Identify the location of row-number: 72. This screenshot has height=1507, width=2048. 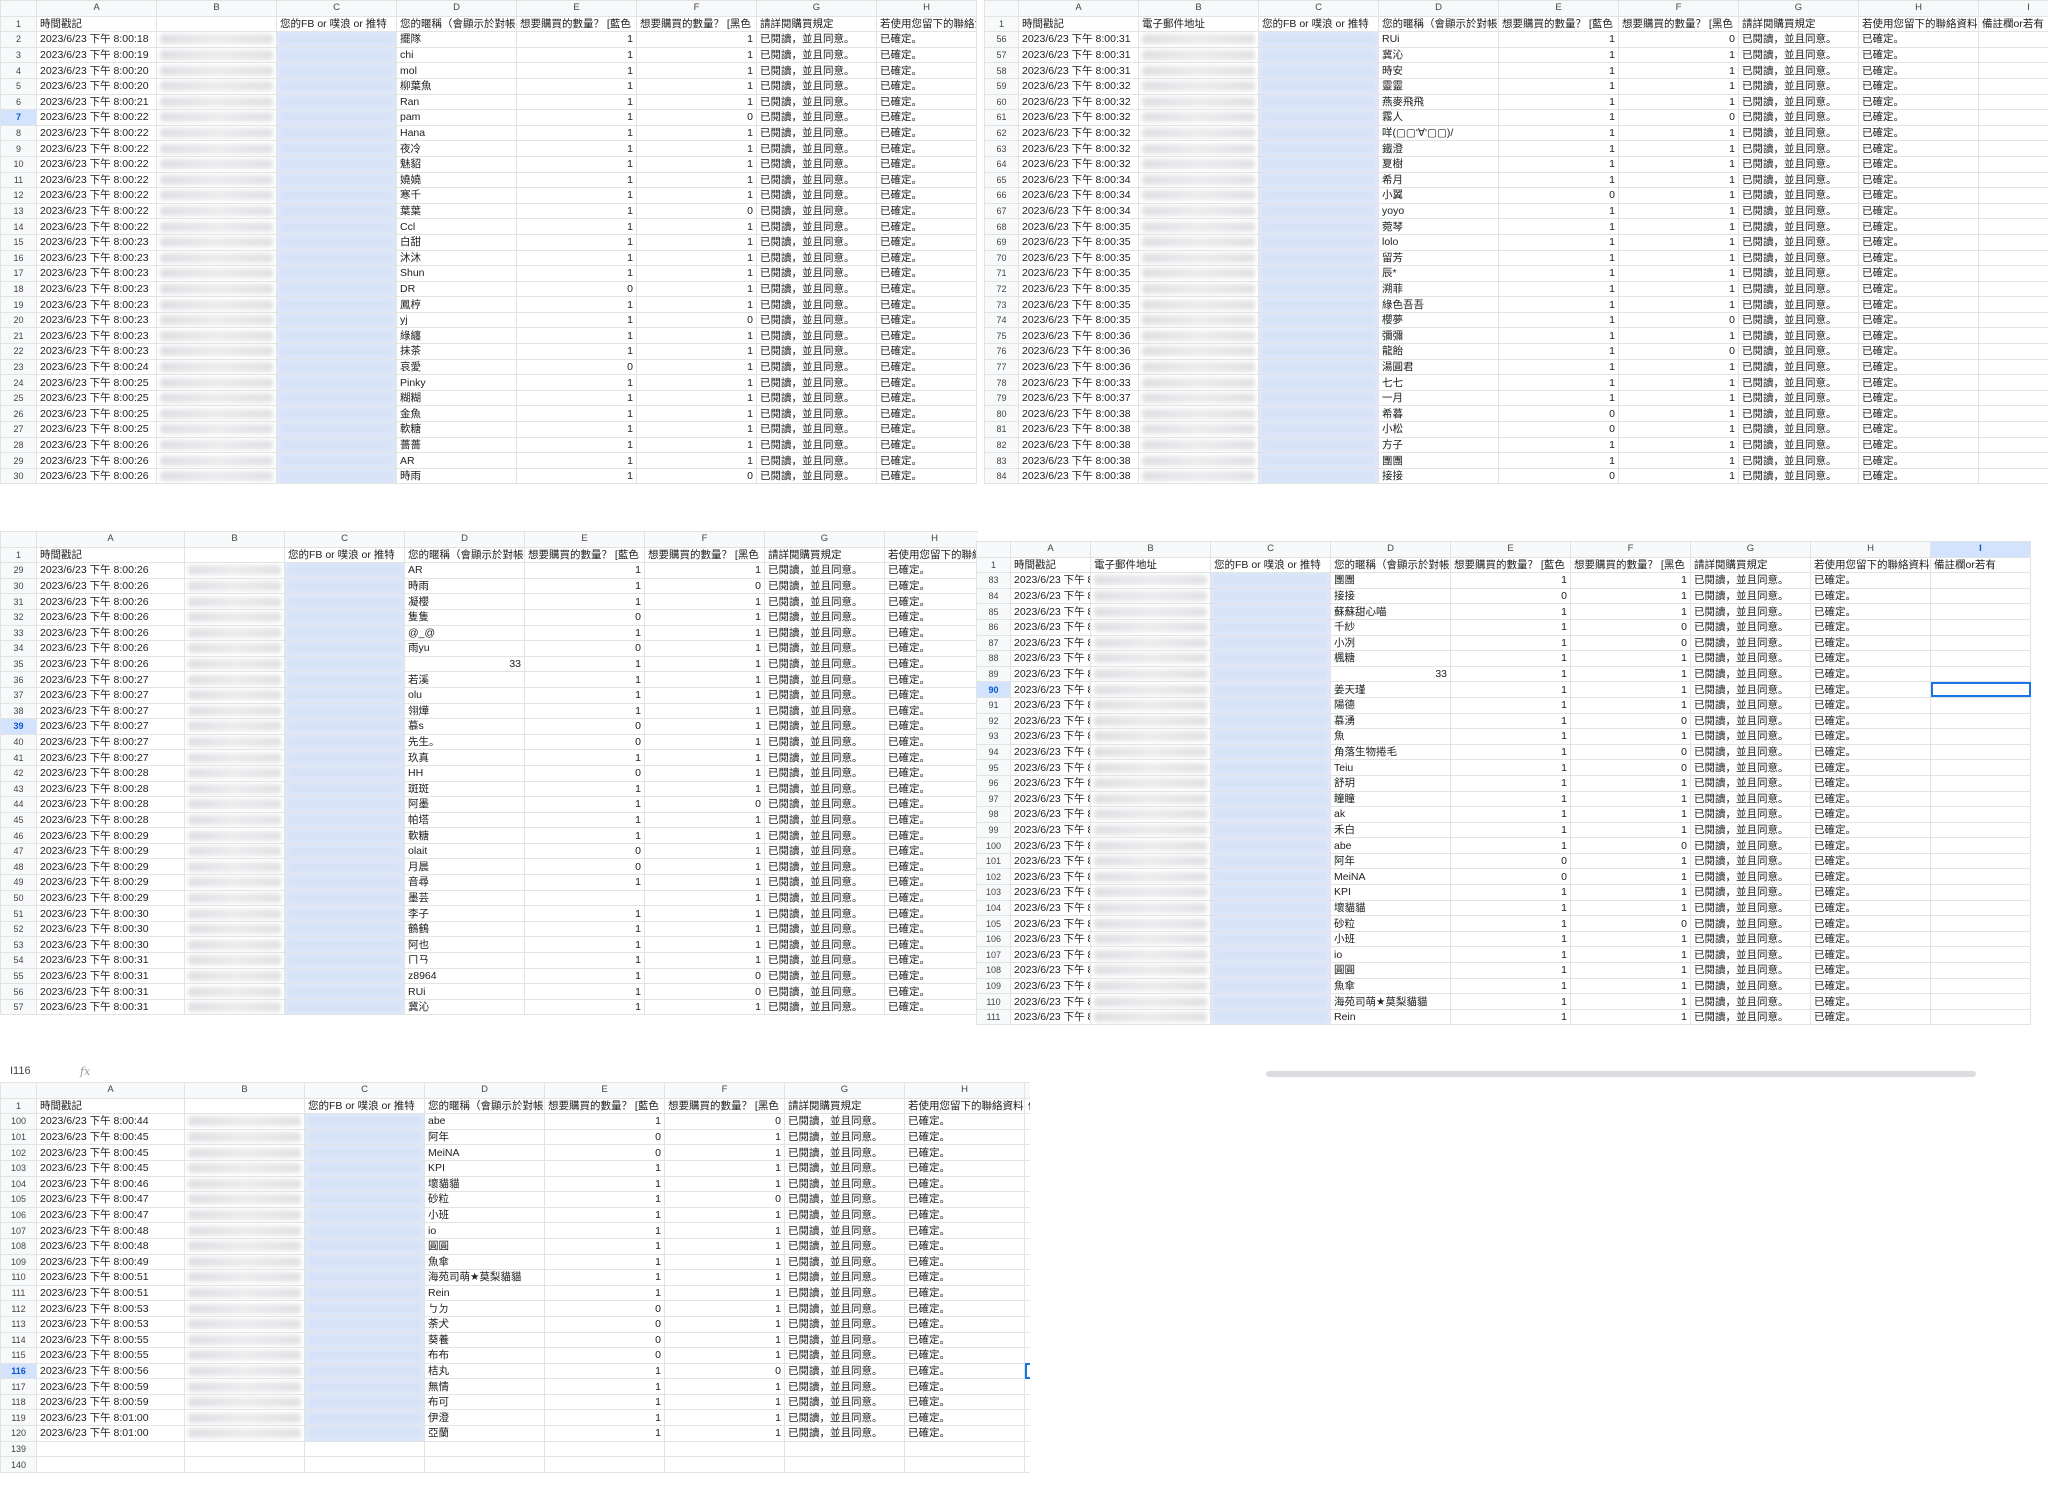
(1001, 289).